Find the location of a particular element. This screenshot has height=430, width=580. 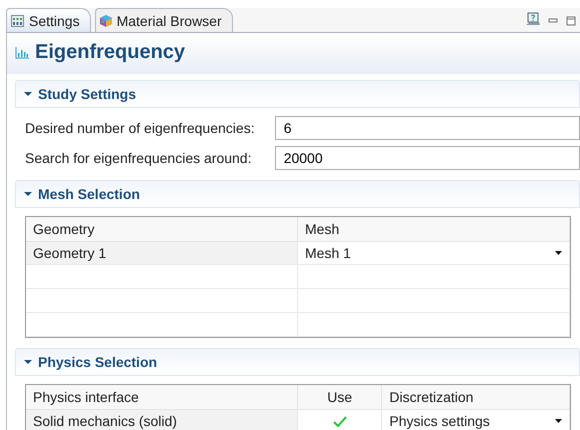

dropdown: Mesh 1 is located at coordinates (434, 253).